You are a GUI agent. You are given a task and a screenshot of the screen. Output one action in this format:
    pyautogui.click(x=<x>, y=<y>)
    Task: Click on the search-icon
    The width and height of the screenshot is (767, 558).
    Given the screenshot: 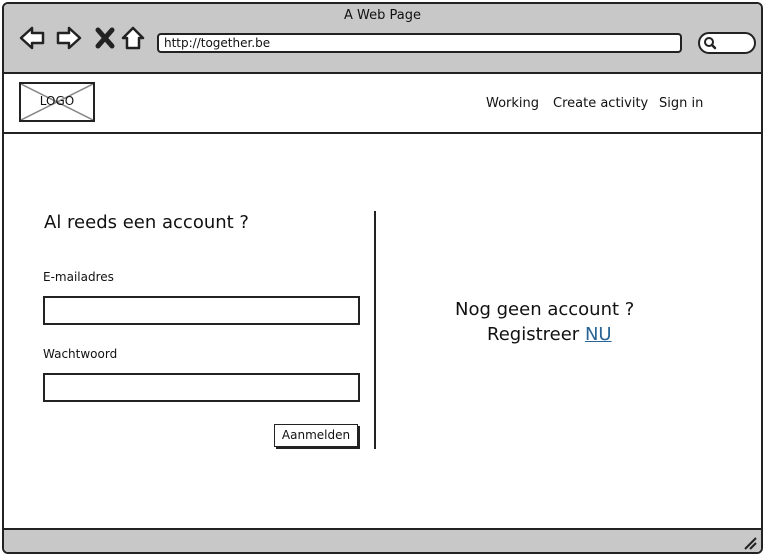 What is the action you would take?
    pyautogui.click(x=710, y=43)
    